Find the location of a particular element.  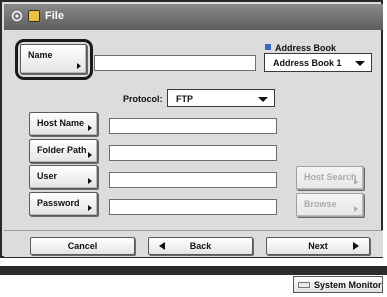

browse-button: Browse is located at coordinates (330, 205).